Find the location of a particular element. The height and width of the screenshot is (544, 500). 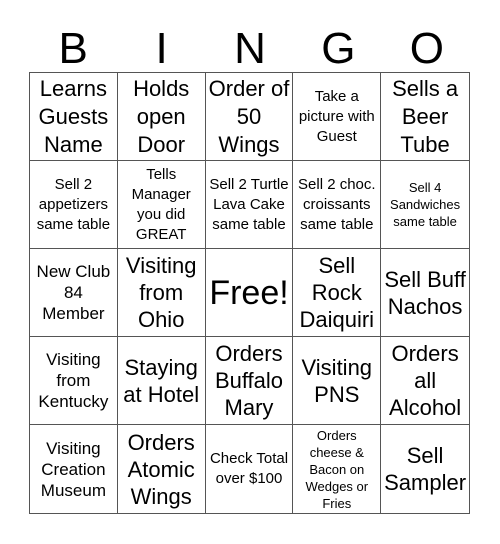

bingo-cell-text: Orders all Alcohol is located at coordinates (425, 380).